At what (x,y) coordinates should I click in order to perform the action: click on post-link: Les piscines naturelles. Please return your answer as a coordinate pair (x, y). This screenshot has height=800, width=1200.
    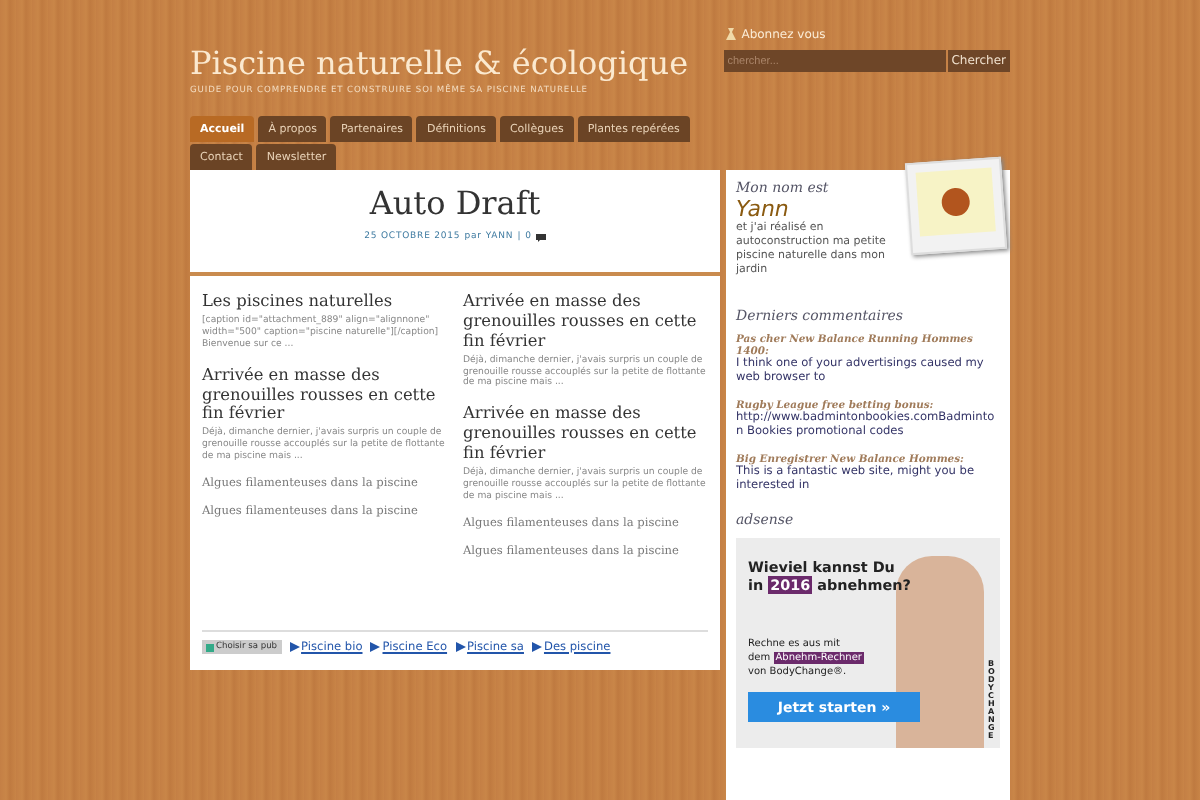
    Looking at the image, I should click on (324, 302).